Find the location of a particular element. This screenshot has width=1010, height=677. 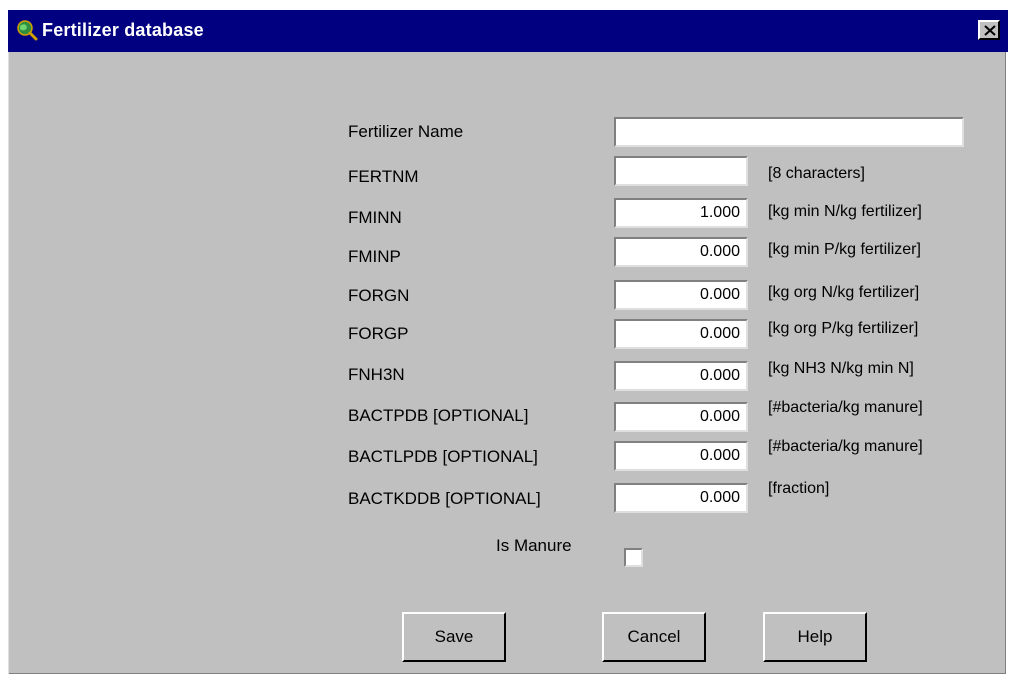

bactlpdb-label: BACTLPDB [OPTIONAL] is located at coordinates (443, 456).